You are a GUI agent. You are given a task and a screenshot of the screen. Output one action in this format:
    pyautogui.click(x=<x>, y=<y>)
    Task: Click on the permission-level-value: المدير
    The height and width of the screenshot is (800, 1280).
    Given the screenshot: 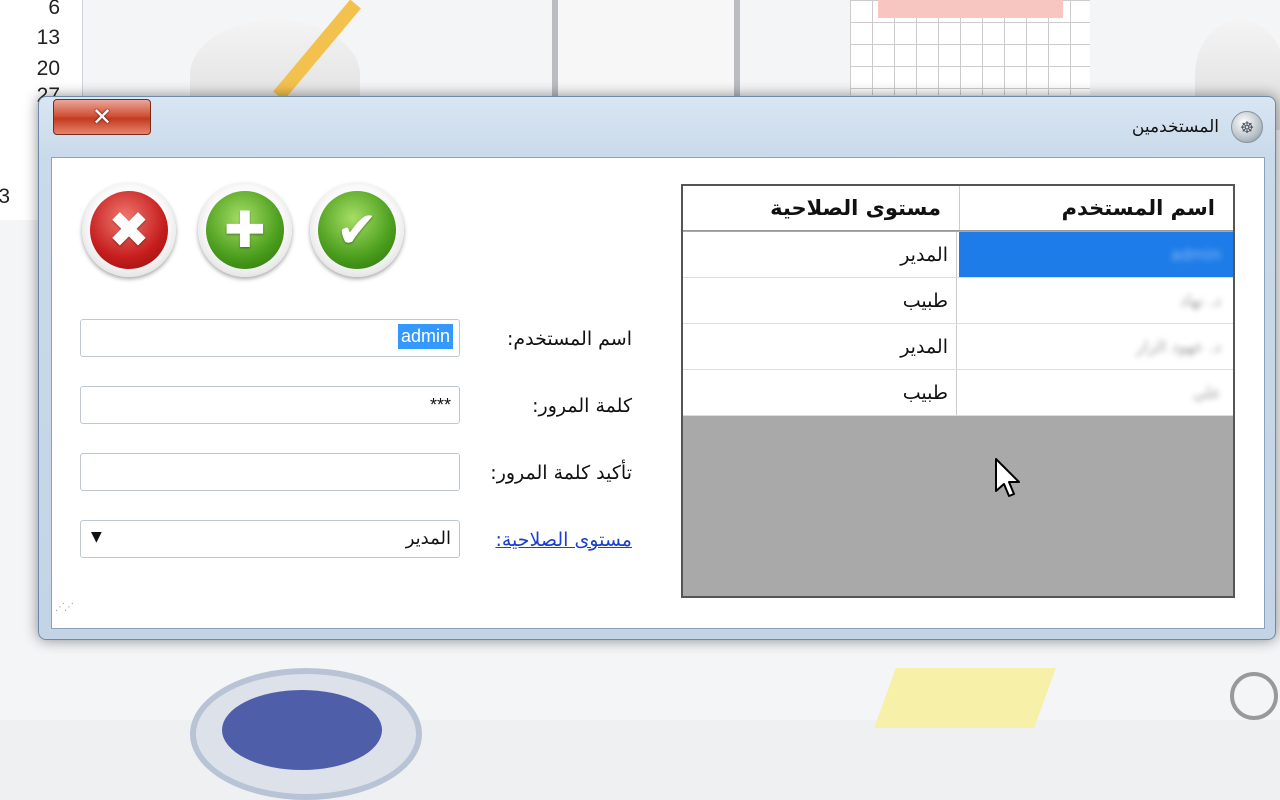 What is the action you would take?
    pyautogui.click(x=428, y=538)
    